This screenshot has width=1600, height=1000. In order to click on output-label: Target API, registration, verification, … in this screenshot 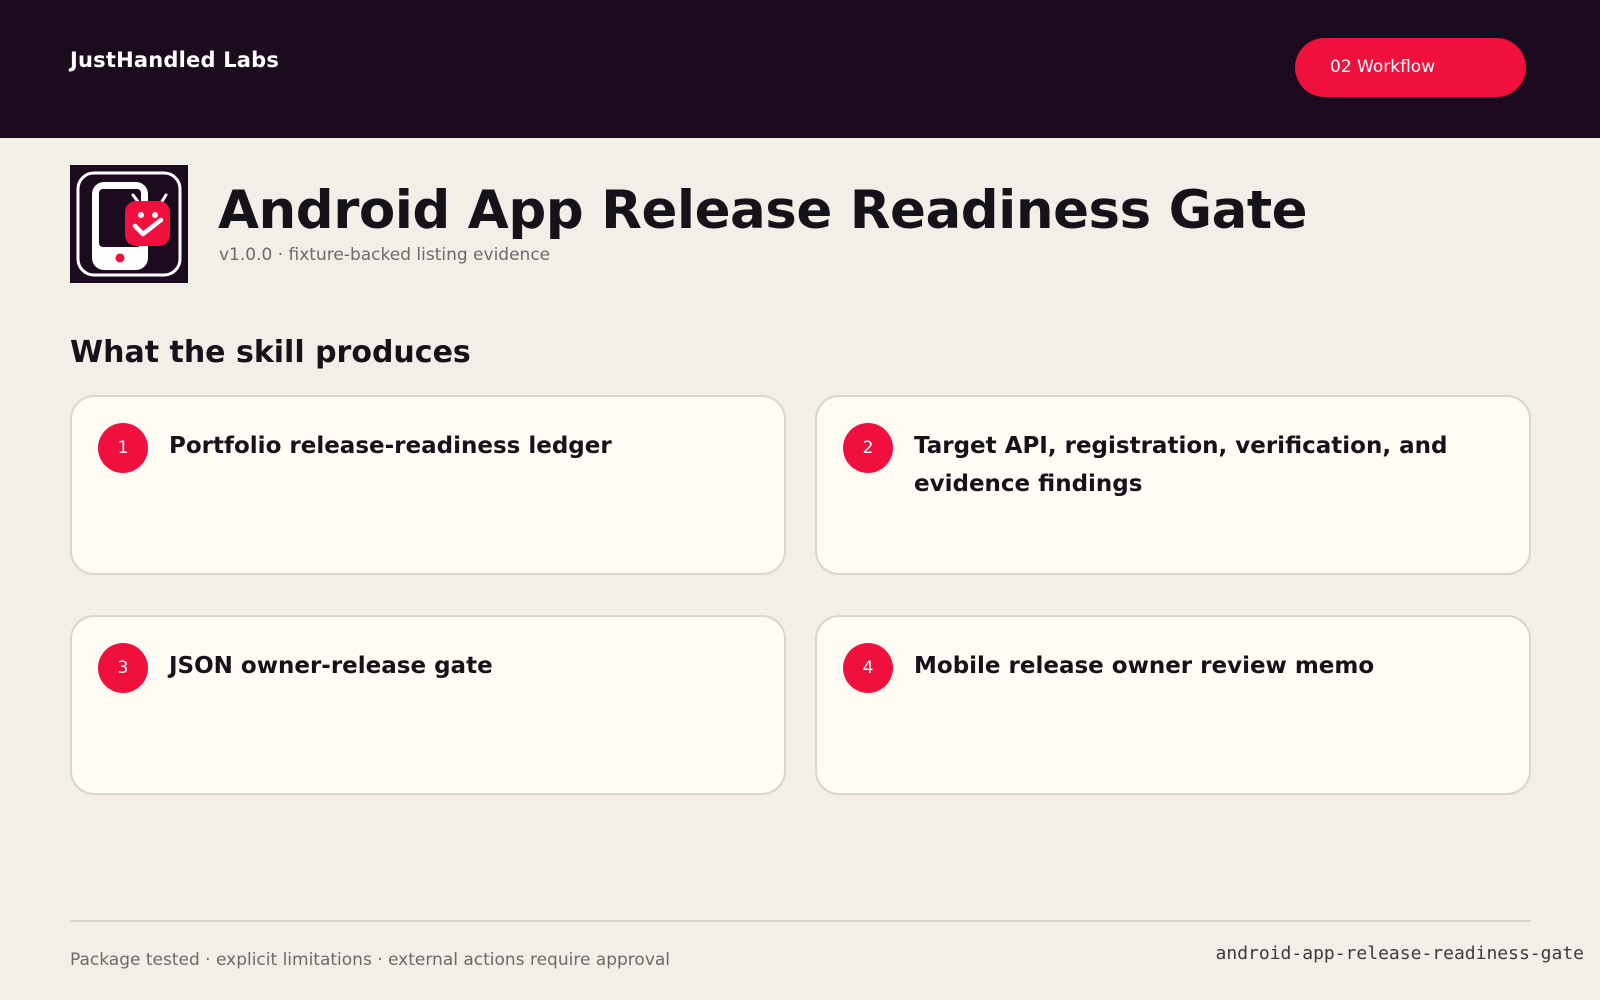, I will do `click(1181, 465)`.